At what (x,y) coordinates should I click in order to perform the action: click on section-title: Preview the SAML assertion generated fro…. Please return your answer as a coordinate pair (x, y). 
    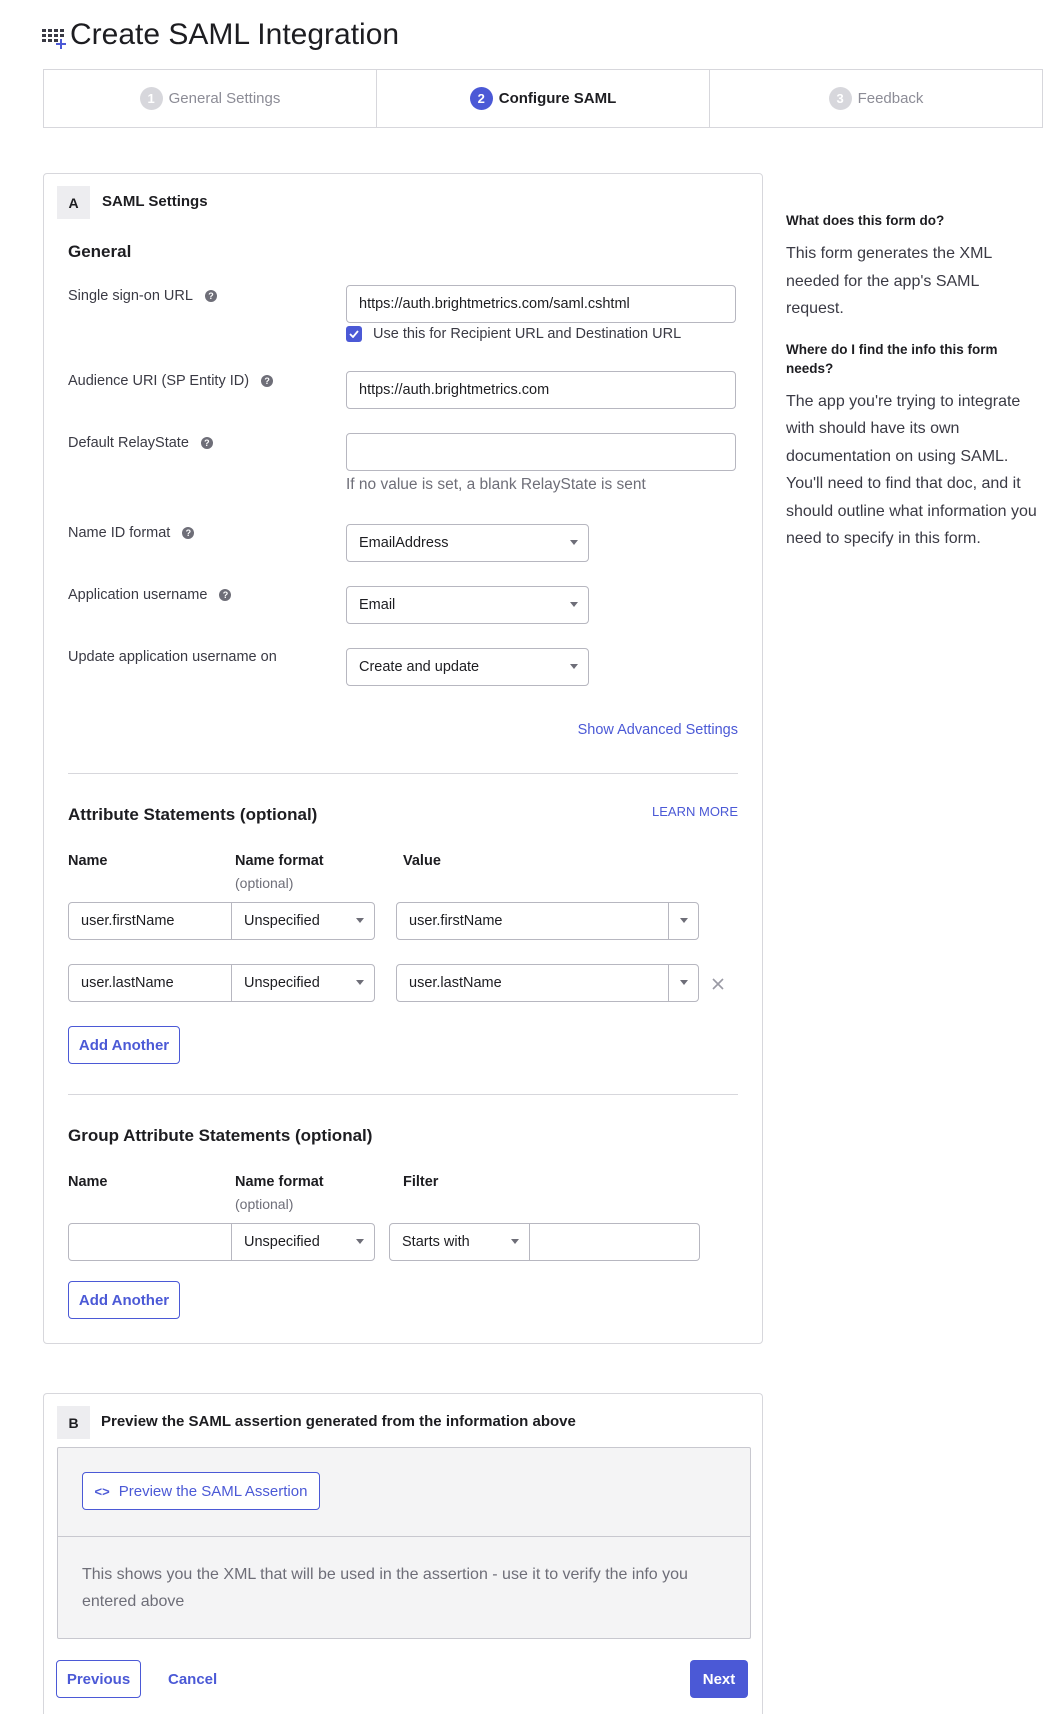
    Looking at the image, I should click on (338, 1421).